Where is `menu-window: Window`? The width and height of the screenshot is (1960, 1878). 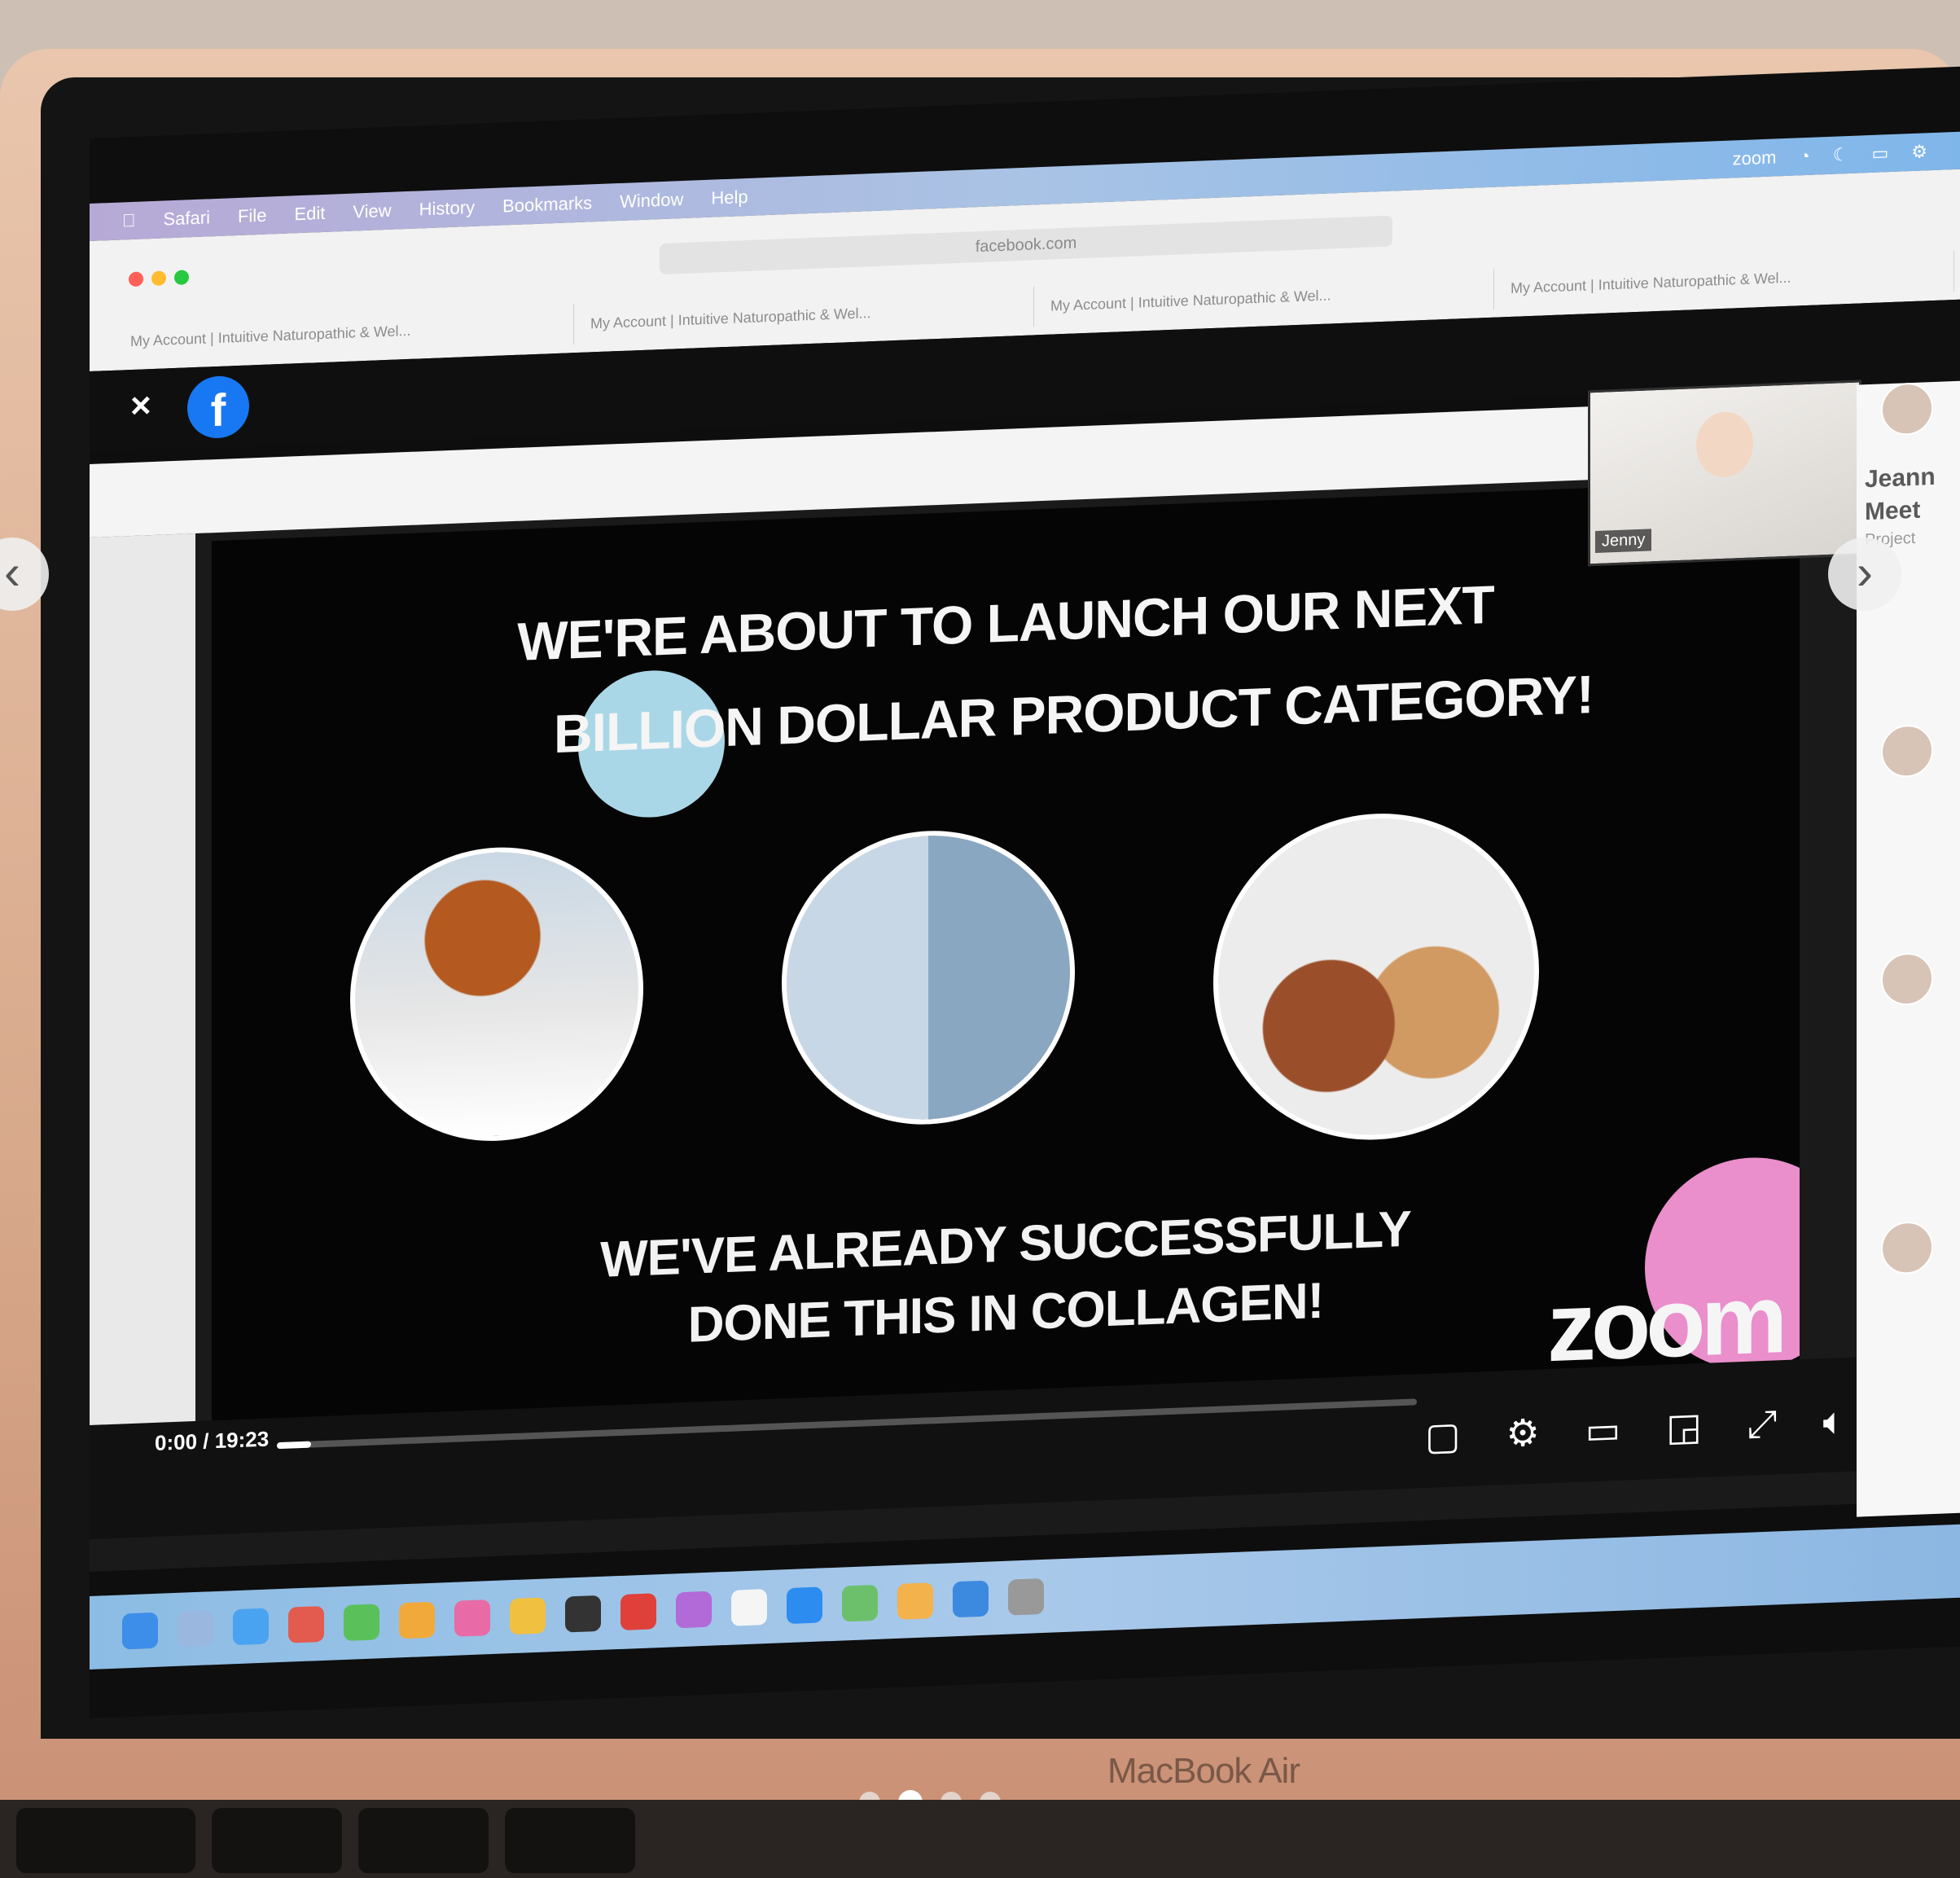 menu-window: Window is located at coordinates (651, 201).